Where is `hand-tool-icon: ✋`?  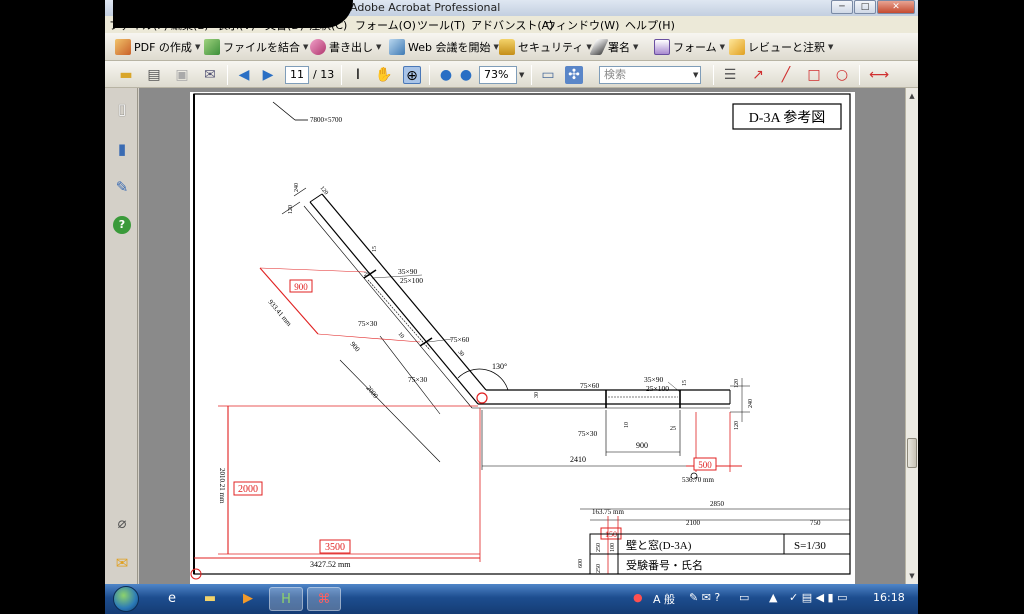 hand-tool-icon: ✋ is located at coordinates (384, 75).